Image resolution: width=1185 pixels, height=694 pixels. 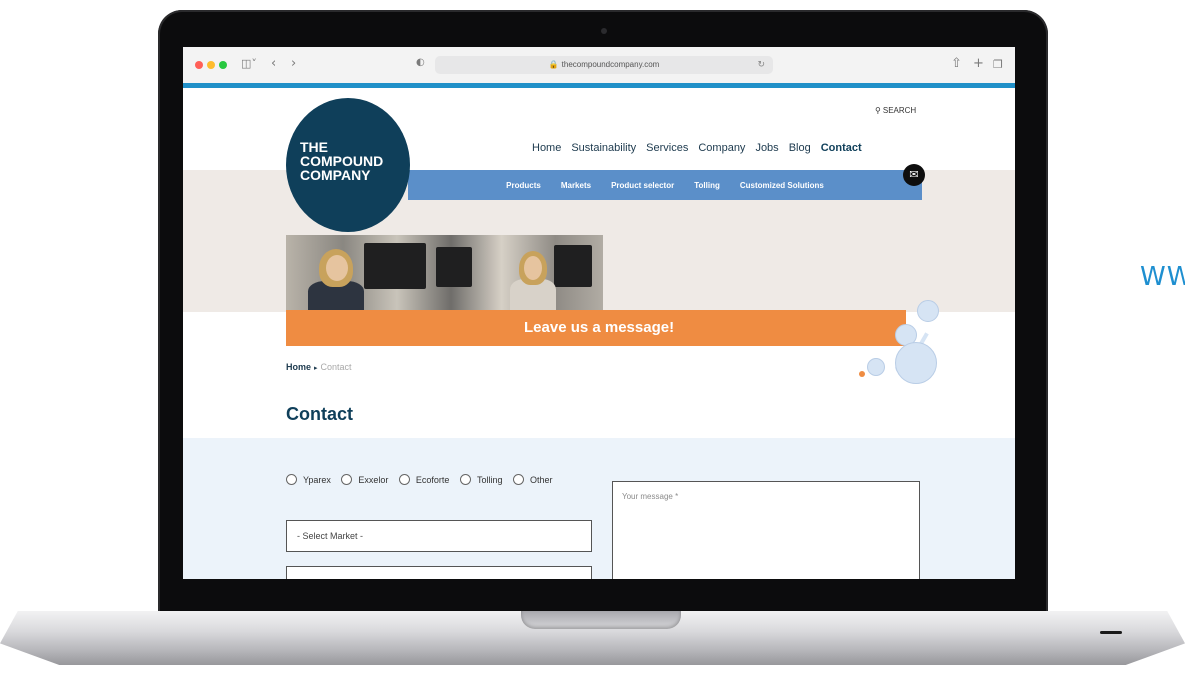 I want to click on search-link: ⚲ SEARCH, so click(x=895, y=110).